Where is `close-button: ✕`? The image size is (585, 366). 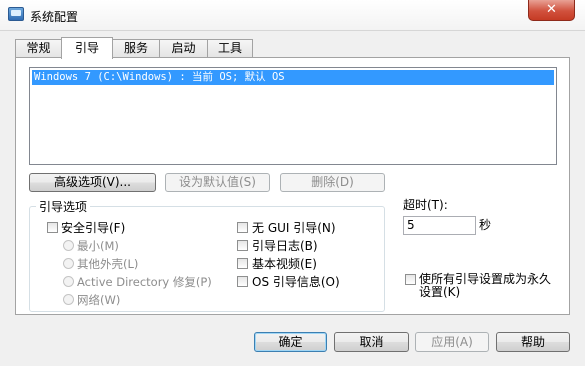
close-button: ✕ is located at coordinates (551, 10).